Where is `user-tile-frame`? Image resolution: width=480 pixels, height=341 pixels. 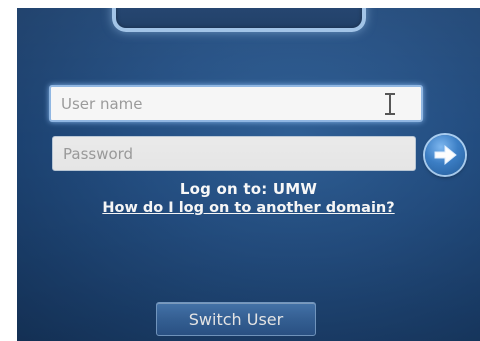 user-tile-frame is located at coordinates (239, 20).